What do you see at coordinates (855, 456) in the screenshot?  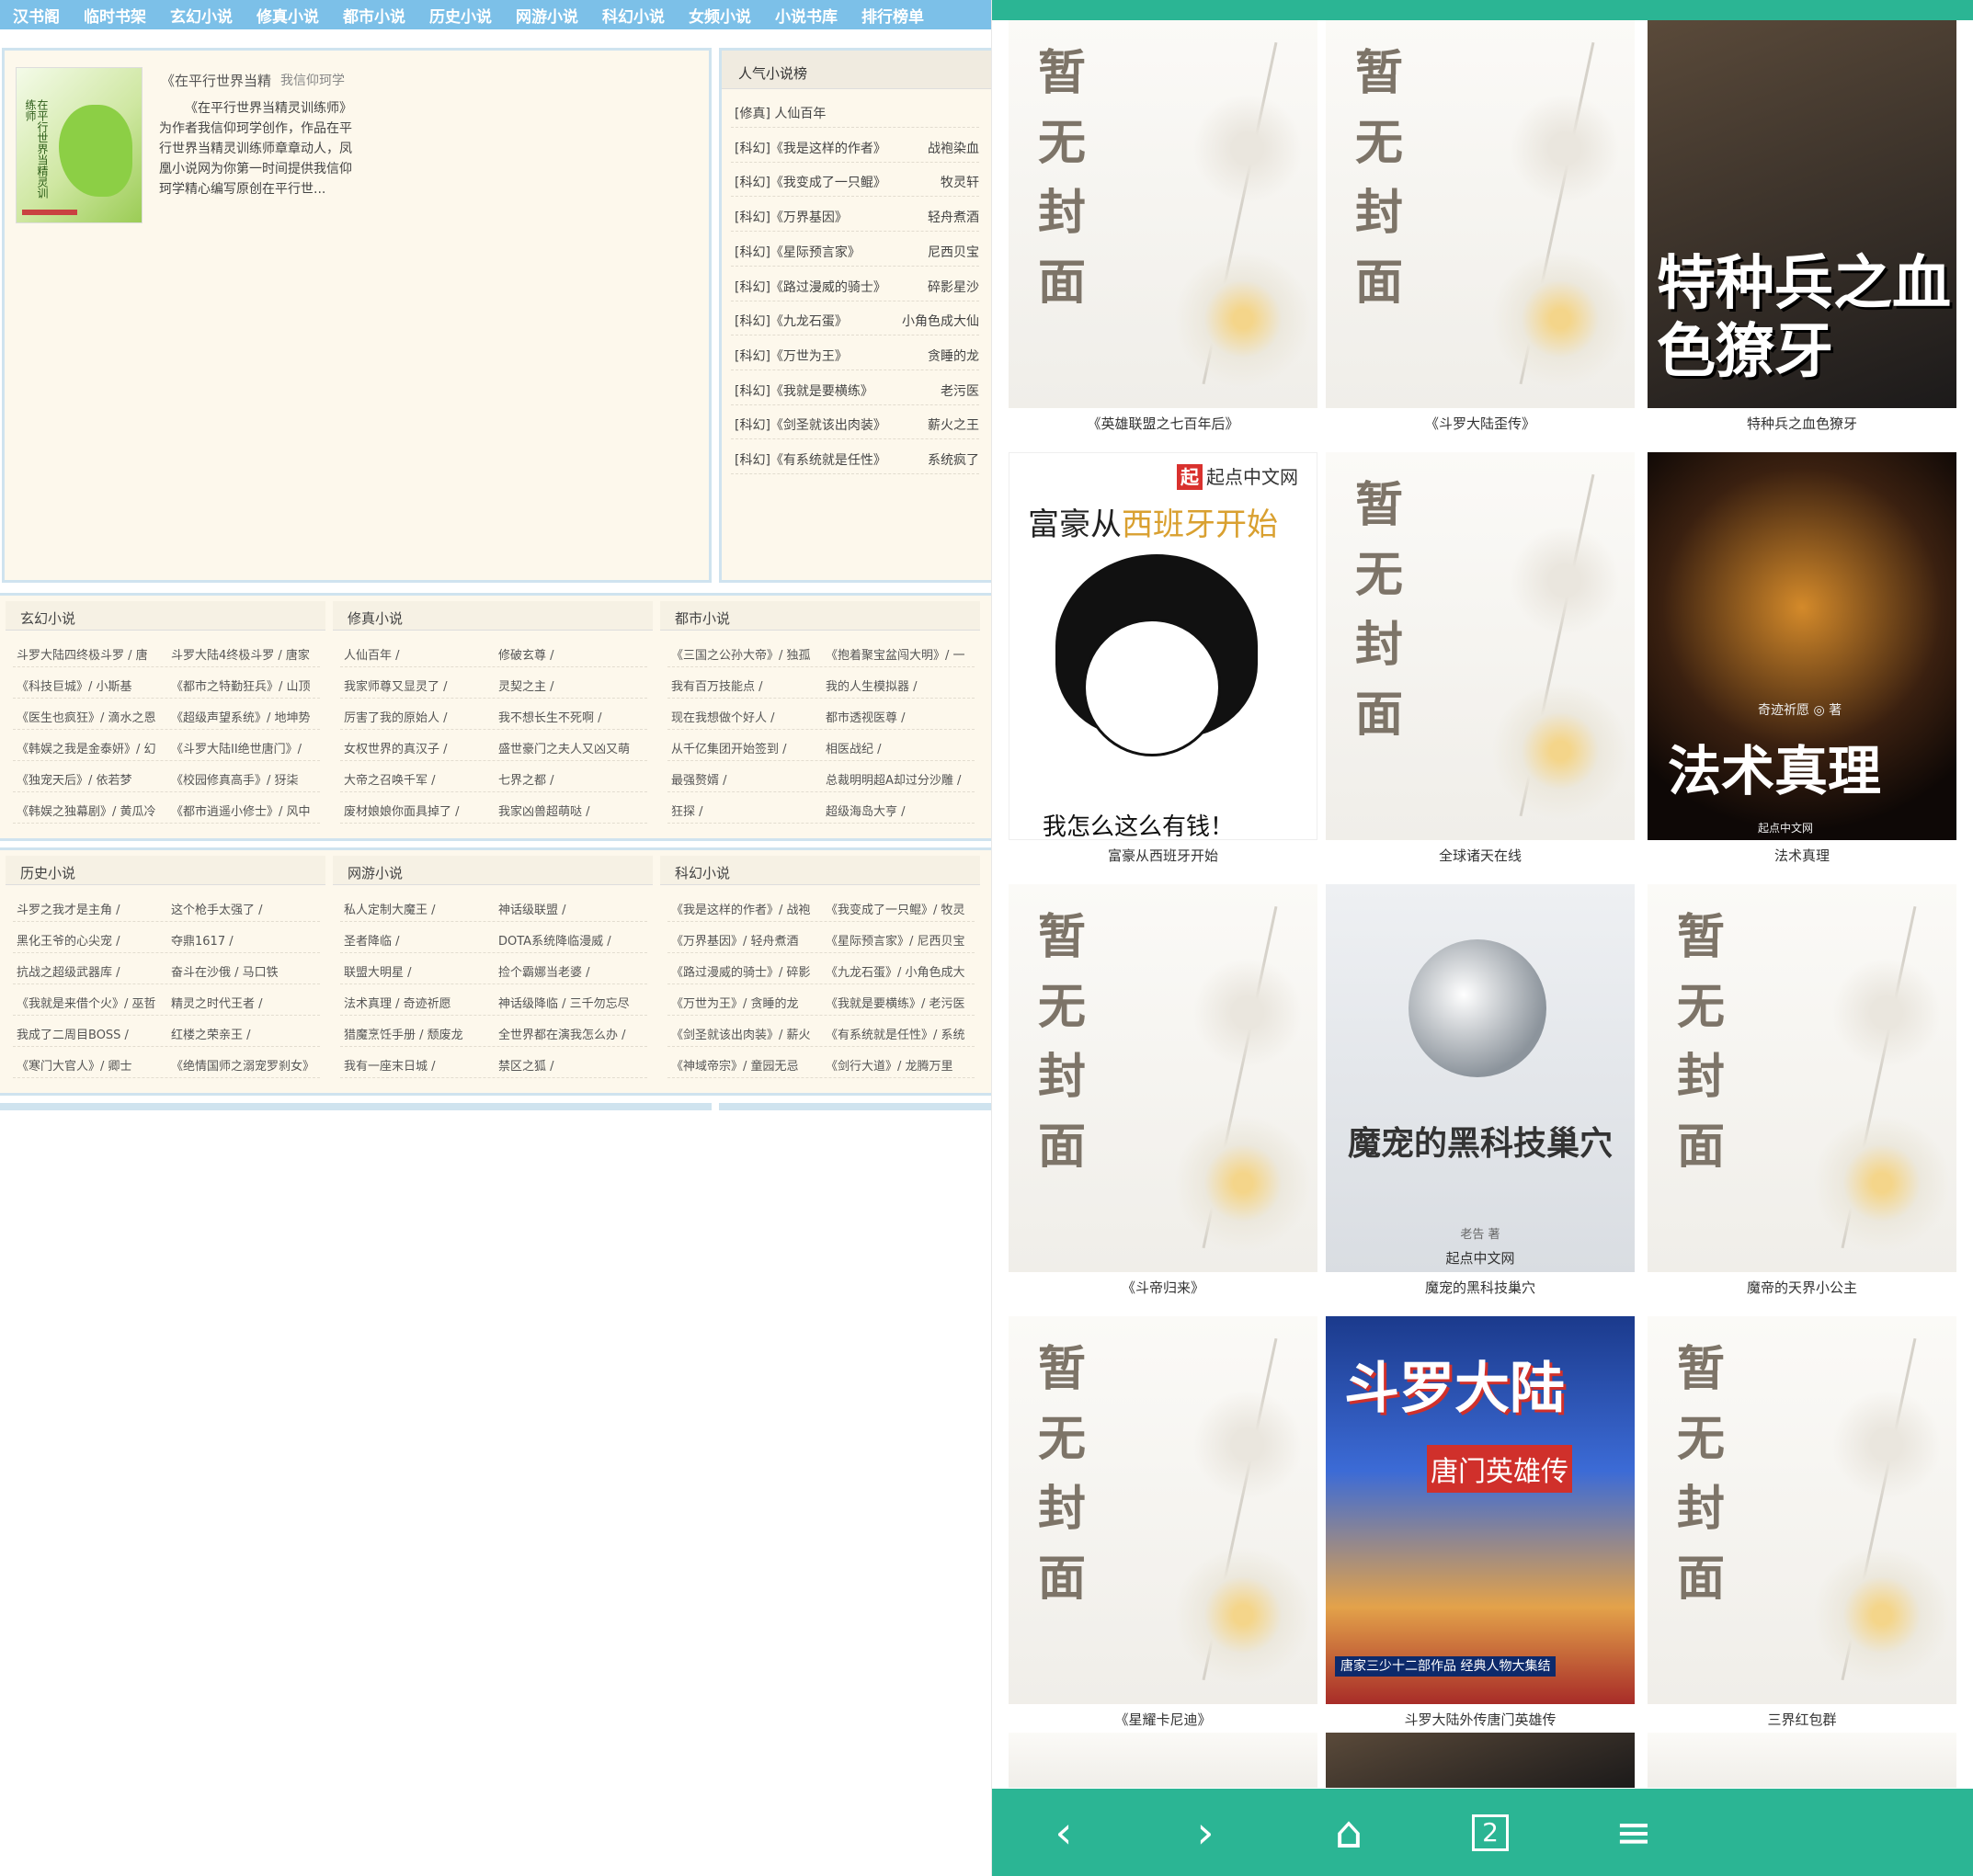 I see `ranking-row: [科幻]《有系统就是任性》 系统疯了` at bounding box center [855, 456].